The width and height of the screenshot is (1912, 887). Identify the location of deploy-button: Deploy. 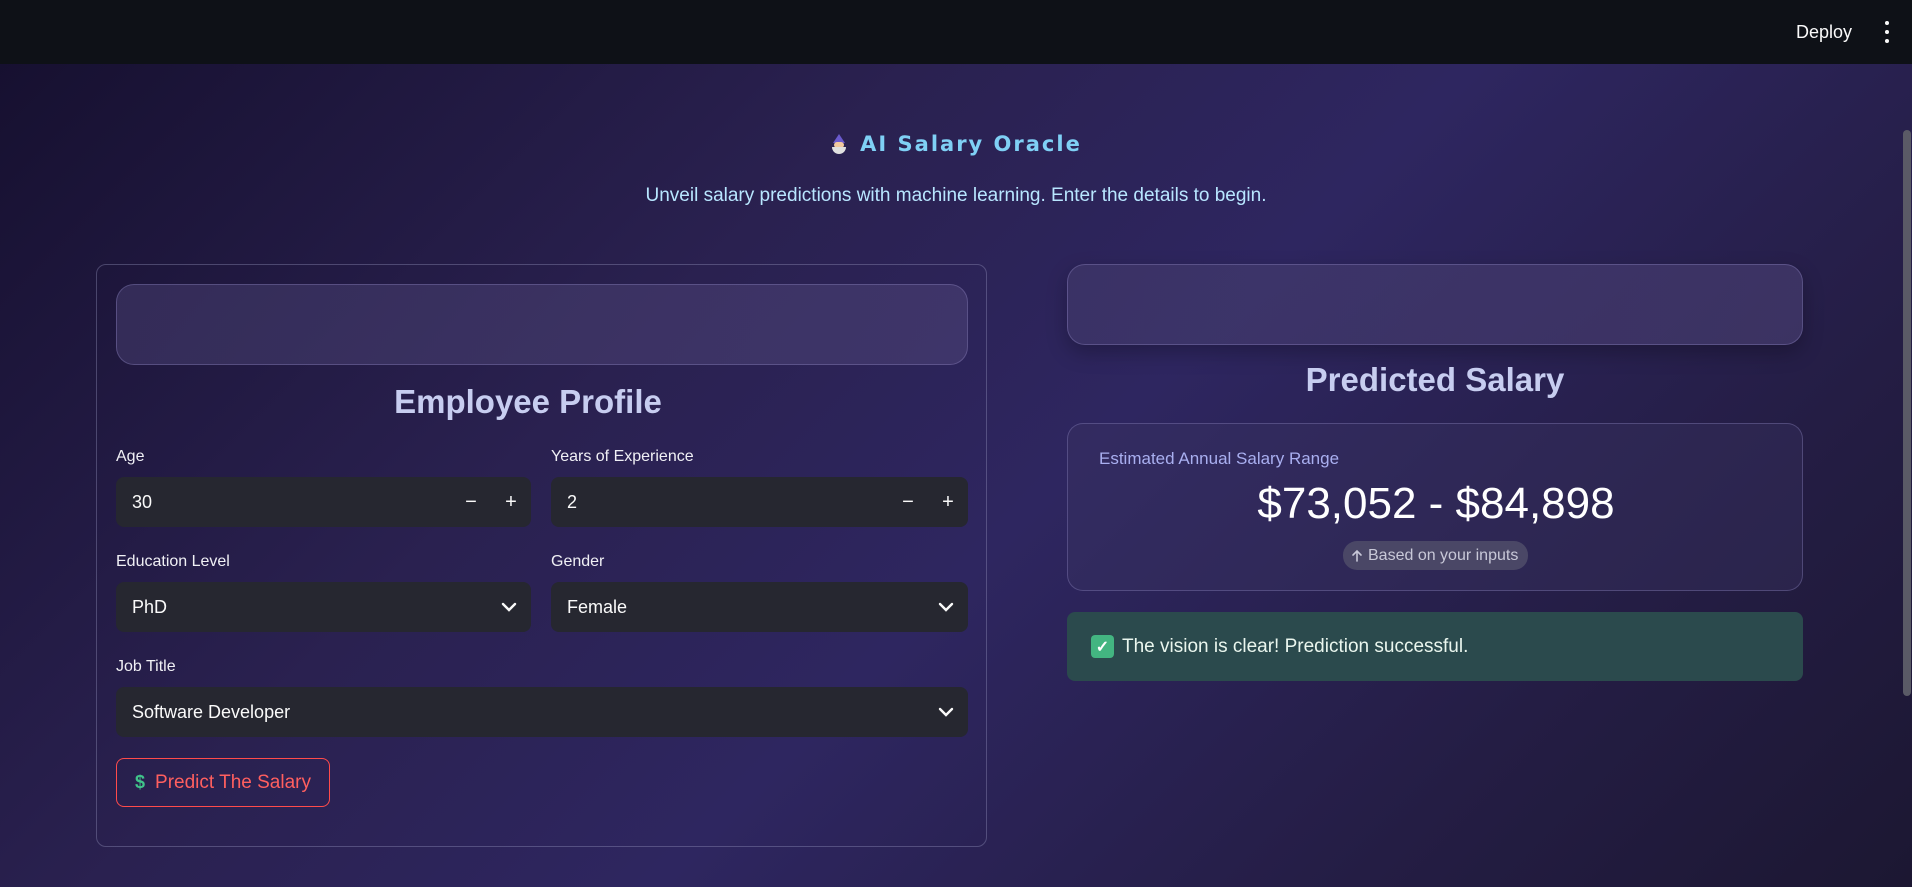
(1824, 32).